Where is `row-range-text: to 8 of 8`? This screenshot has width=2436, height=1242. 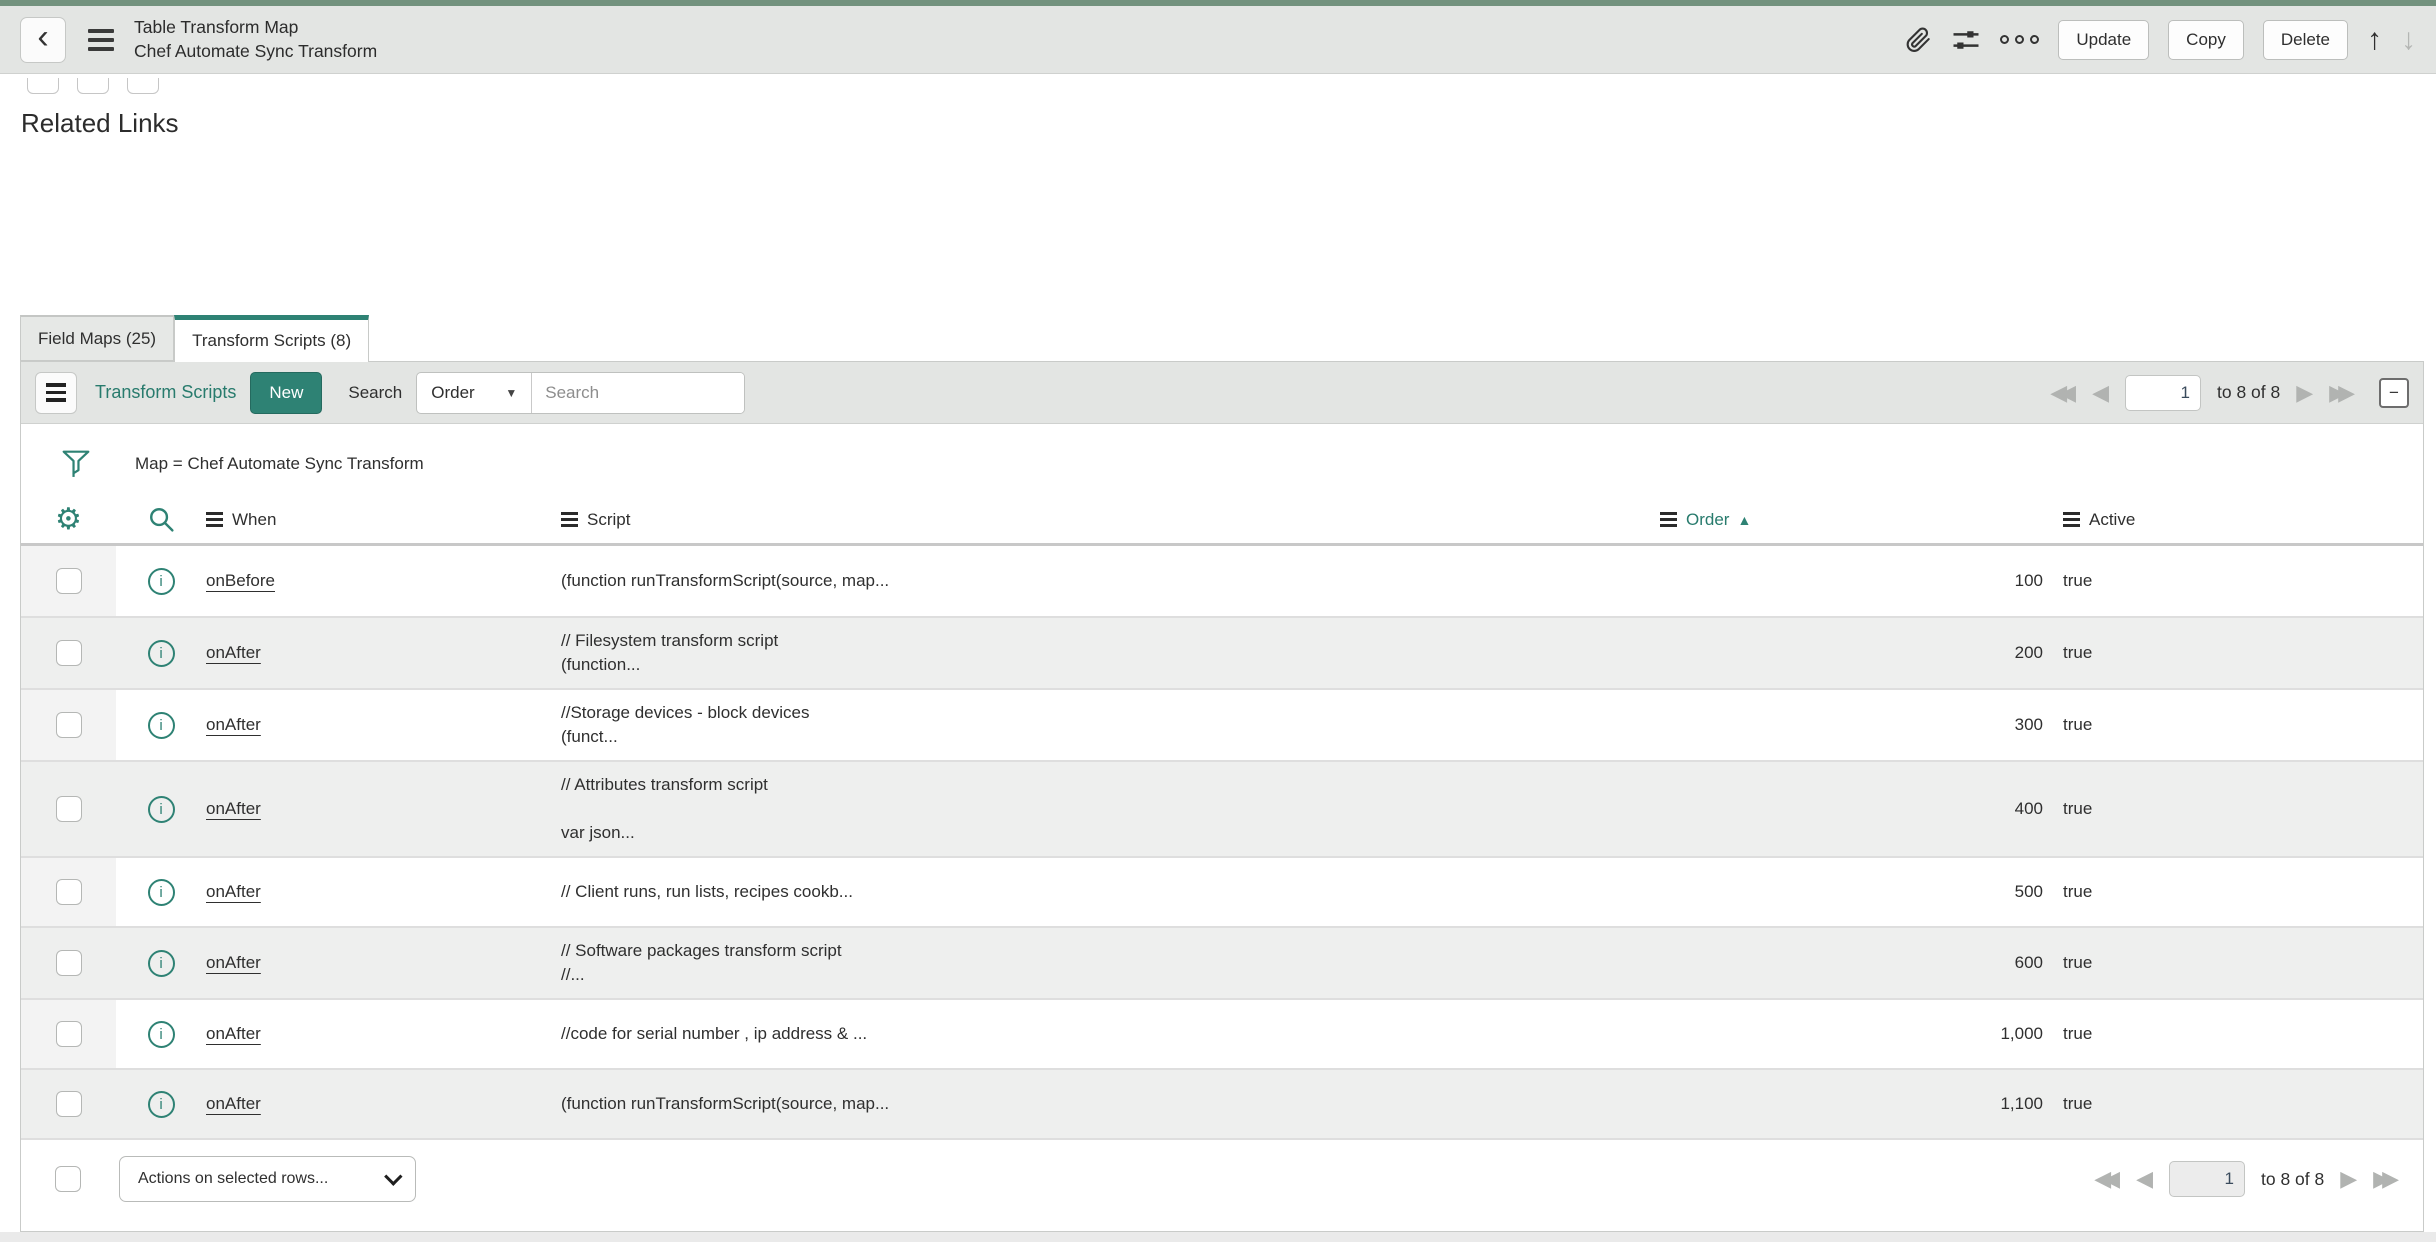
row-range-text: to 8 of 8 is located at coordinates (2248, 392).